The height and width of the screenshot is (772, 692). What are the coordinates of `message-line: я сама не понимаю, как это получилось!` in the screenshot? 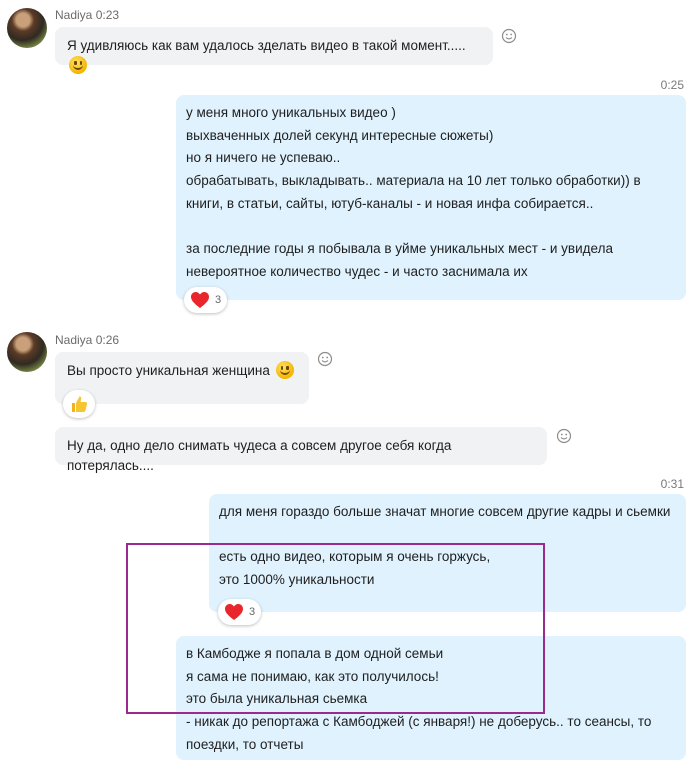 It's located at (312, 676).